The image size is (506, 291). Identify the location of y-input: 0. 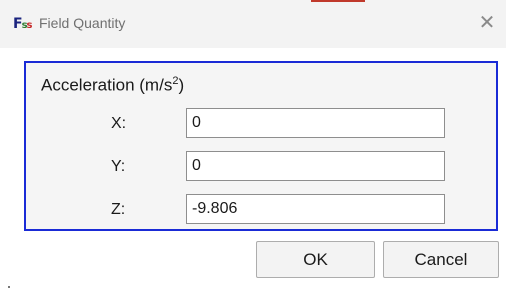
(315, 166).